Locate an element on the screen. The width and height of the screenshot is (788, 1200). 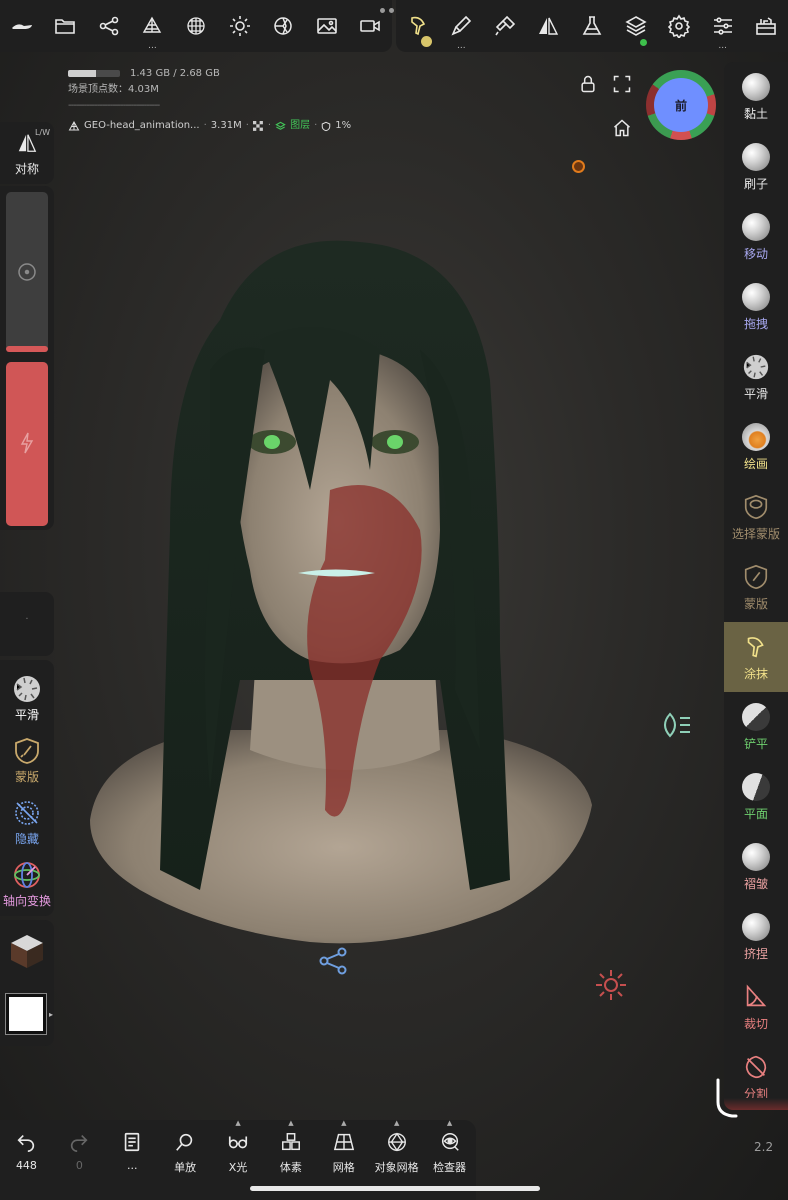
select-mask-icon is located at coordinates (756, 507).